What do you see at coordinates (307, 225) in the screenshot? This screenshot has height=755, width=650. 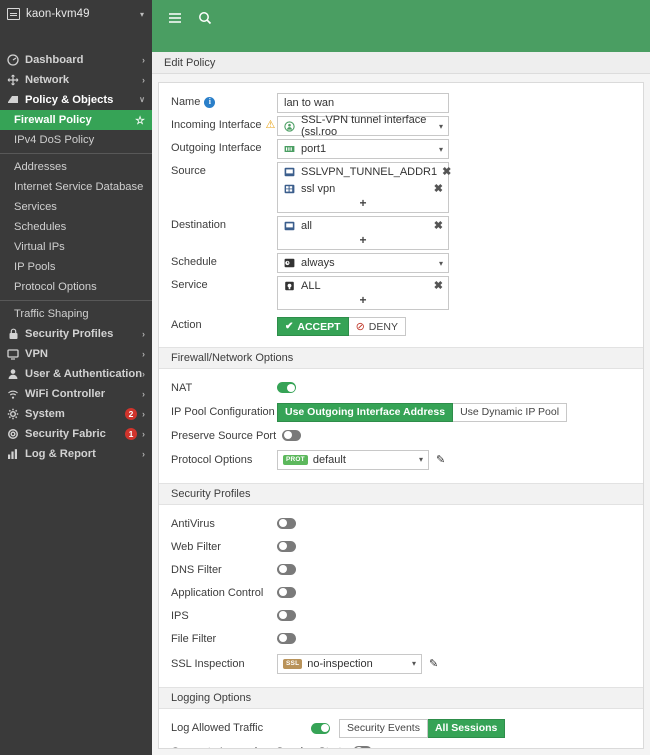 I see `destination-item-value: all` at bounding box center [307, 225].